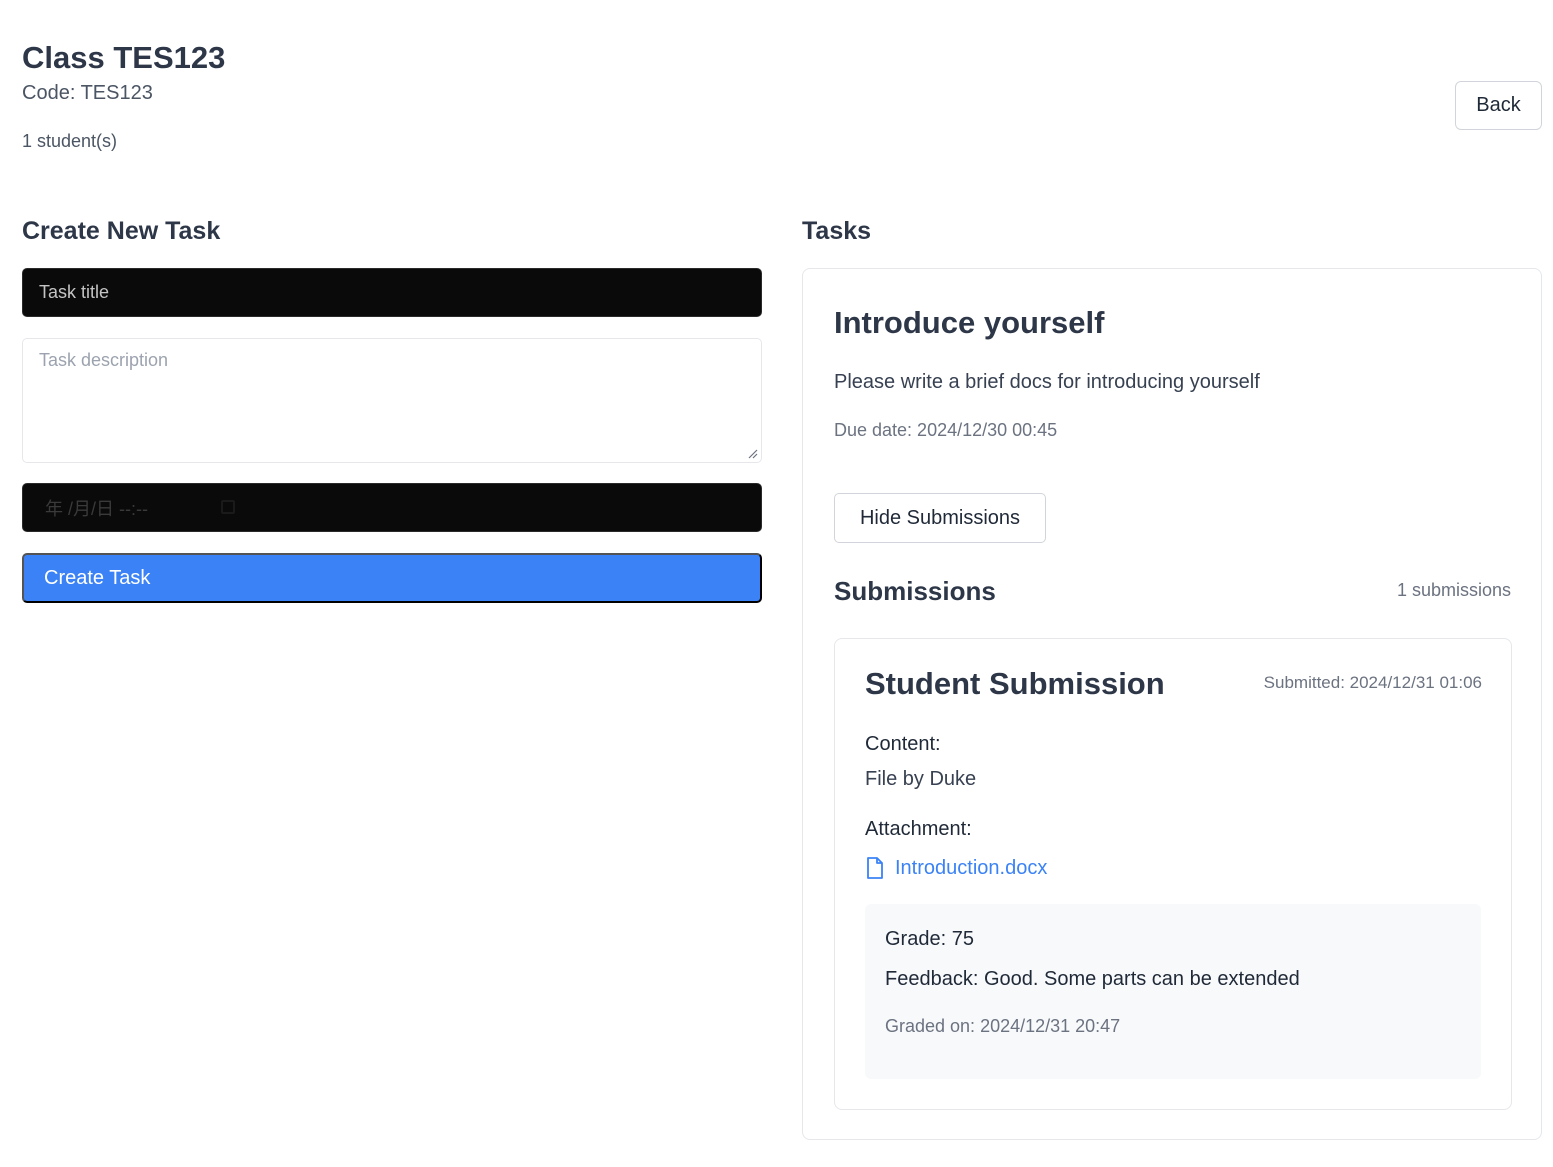 This screenshot has height=1167, width=1553. What do you see at coordinates (903, 744) in the screenshot?
I see `content-label: Content:` at bounding box center [903, 744].